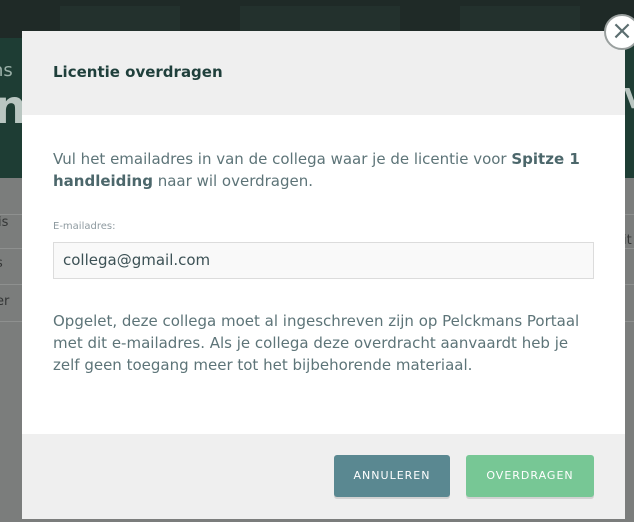  Describe the element at coordinates (1, 263) in the screenshot. I see `background-row-text: s` at that location.